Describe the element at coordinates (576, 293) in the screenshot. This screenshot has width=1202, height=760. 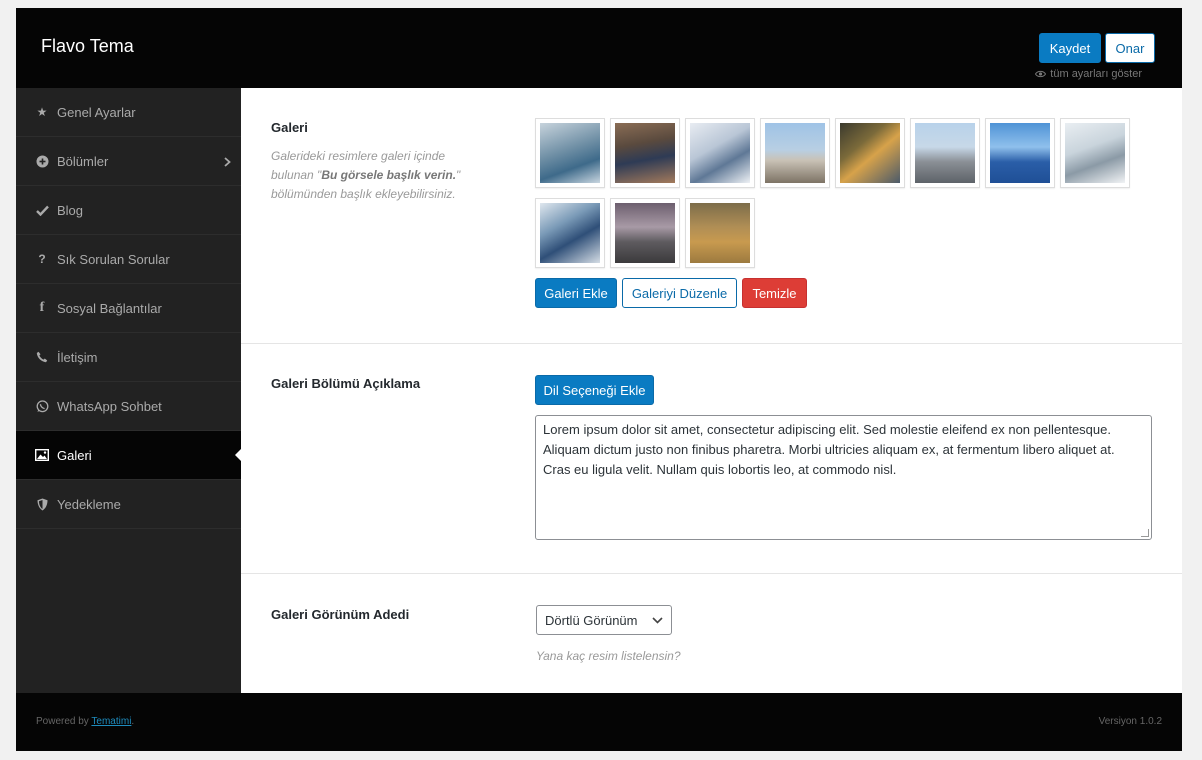
I see `add-gallery-button: Galeri Ekle` at that location.